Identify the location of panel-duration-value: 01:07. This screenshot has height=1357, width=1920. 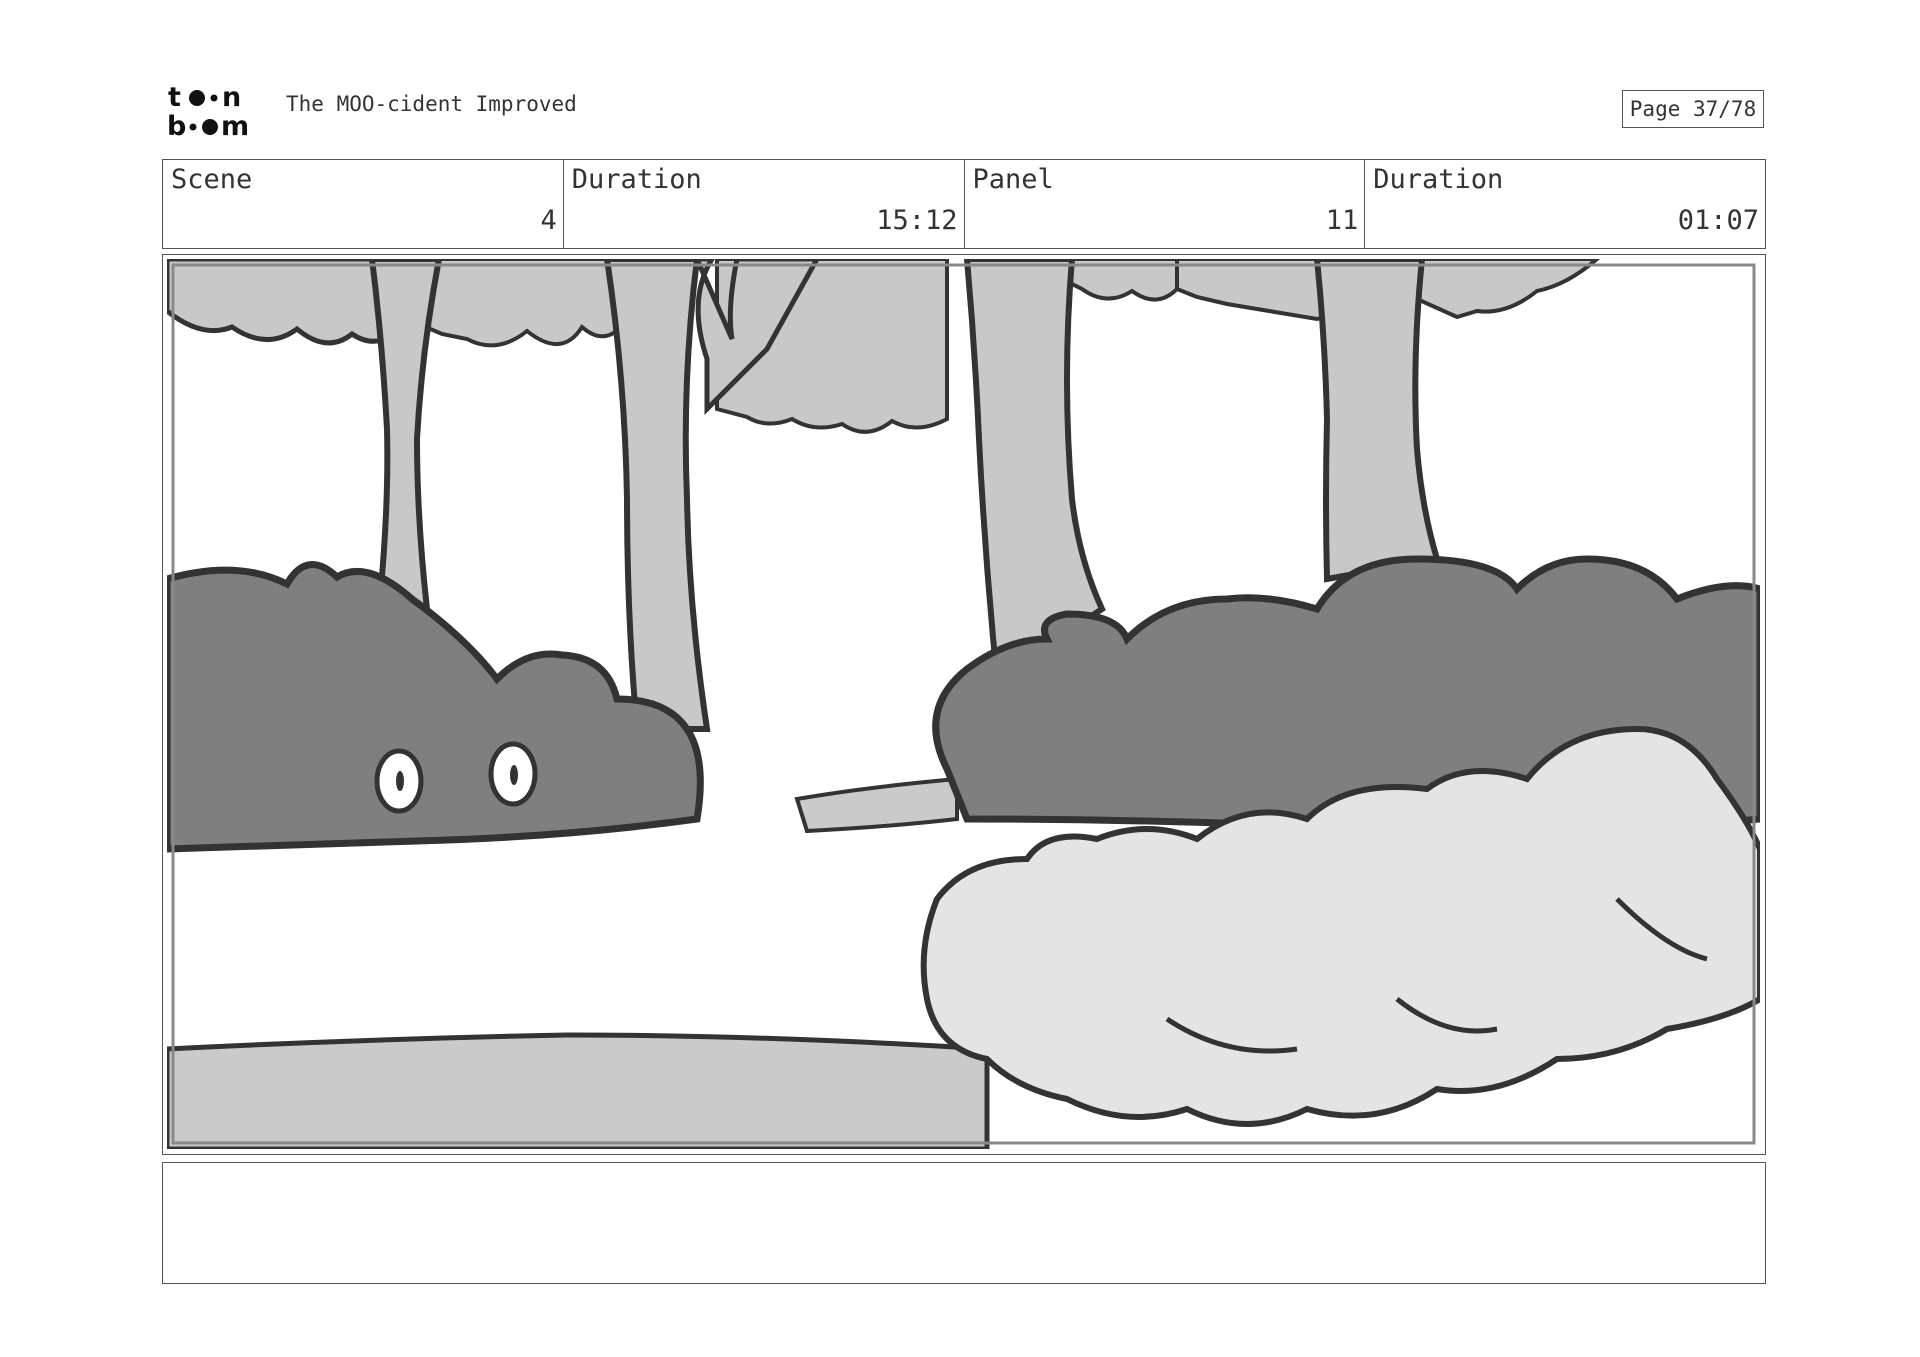
(1718, 220).